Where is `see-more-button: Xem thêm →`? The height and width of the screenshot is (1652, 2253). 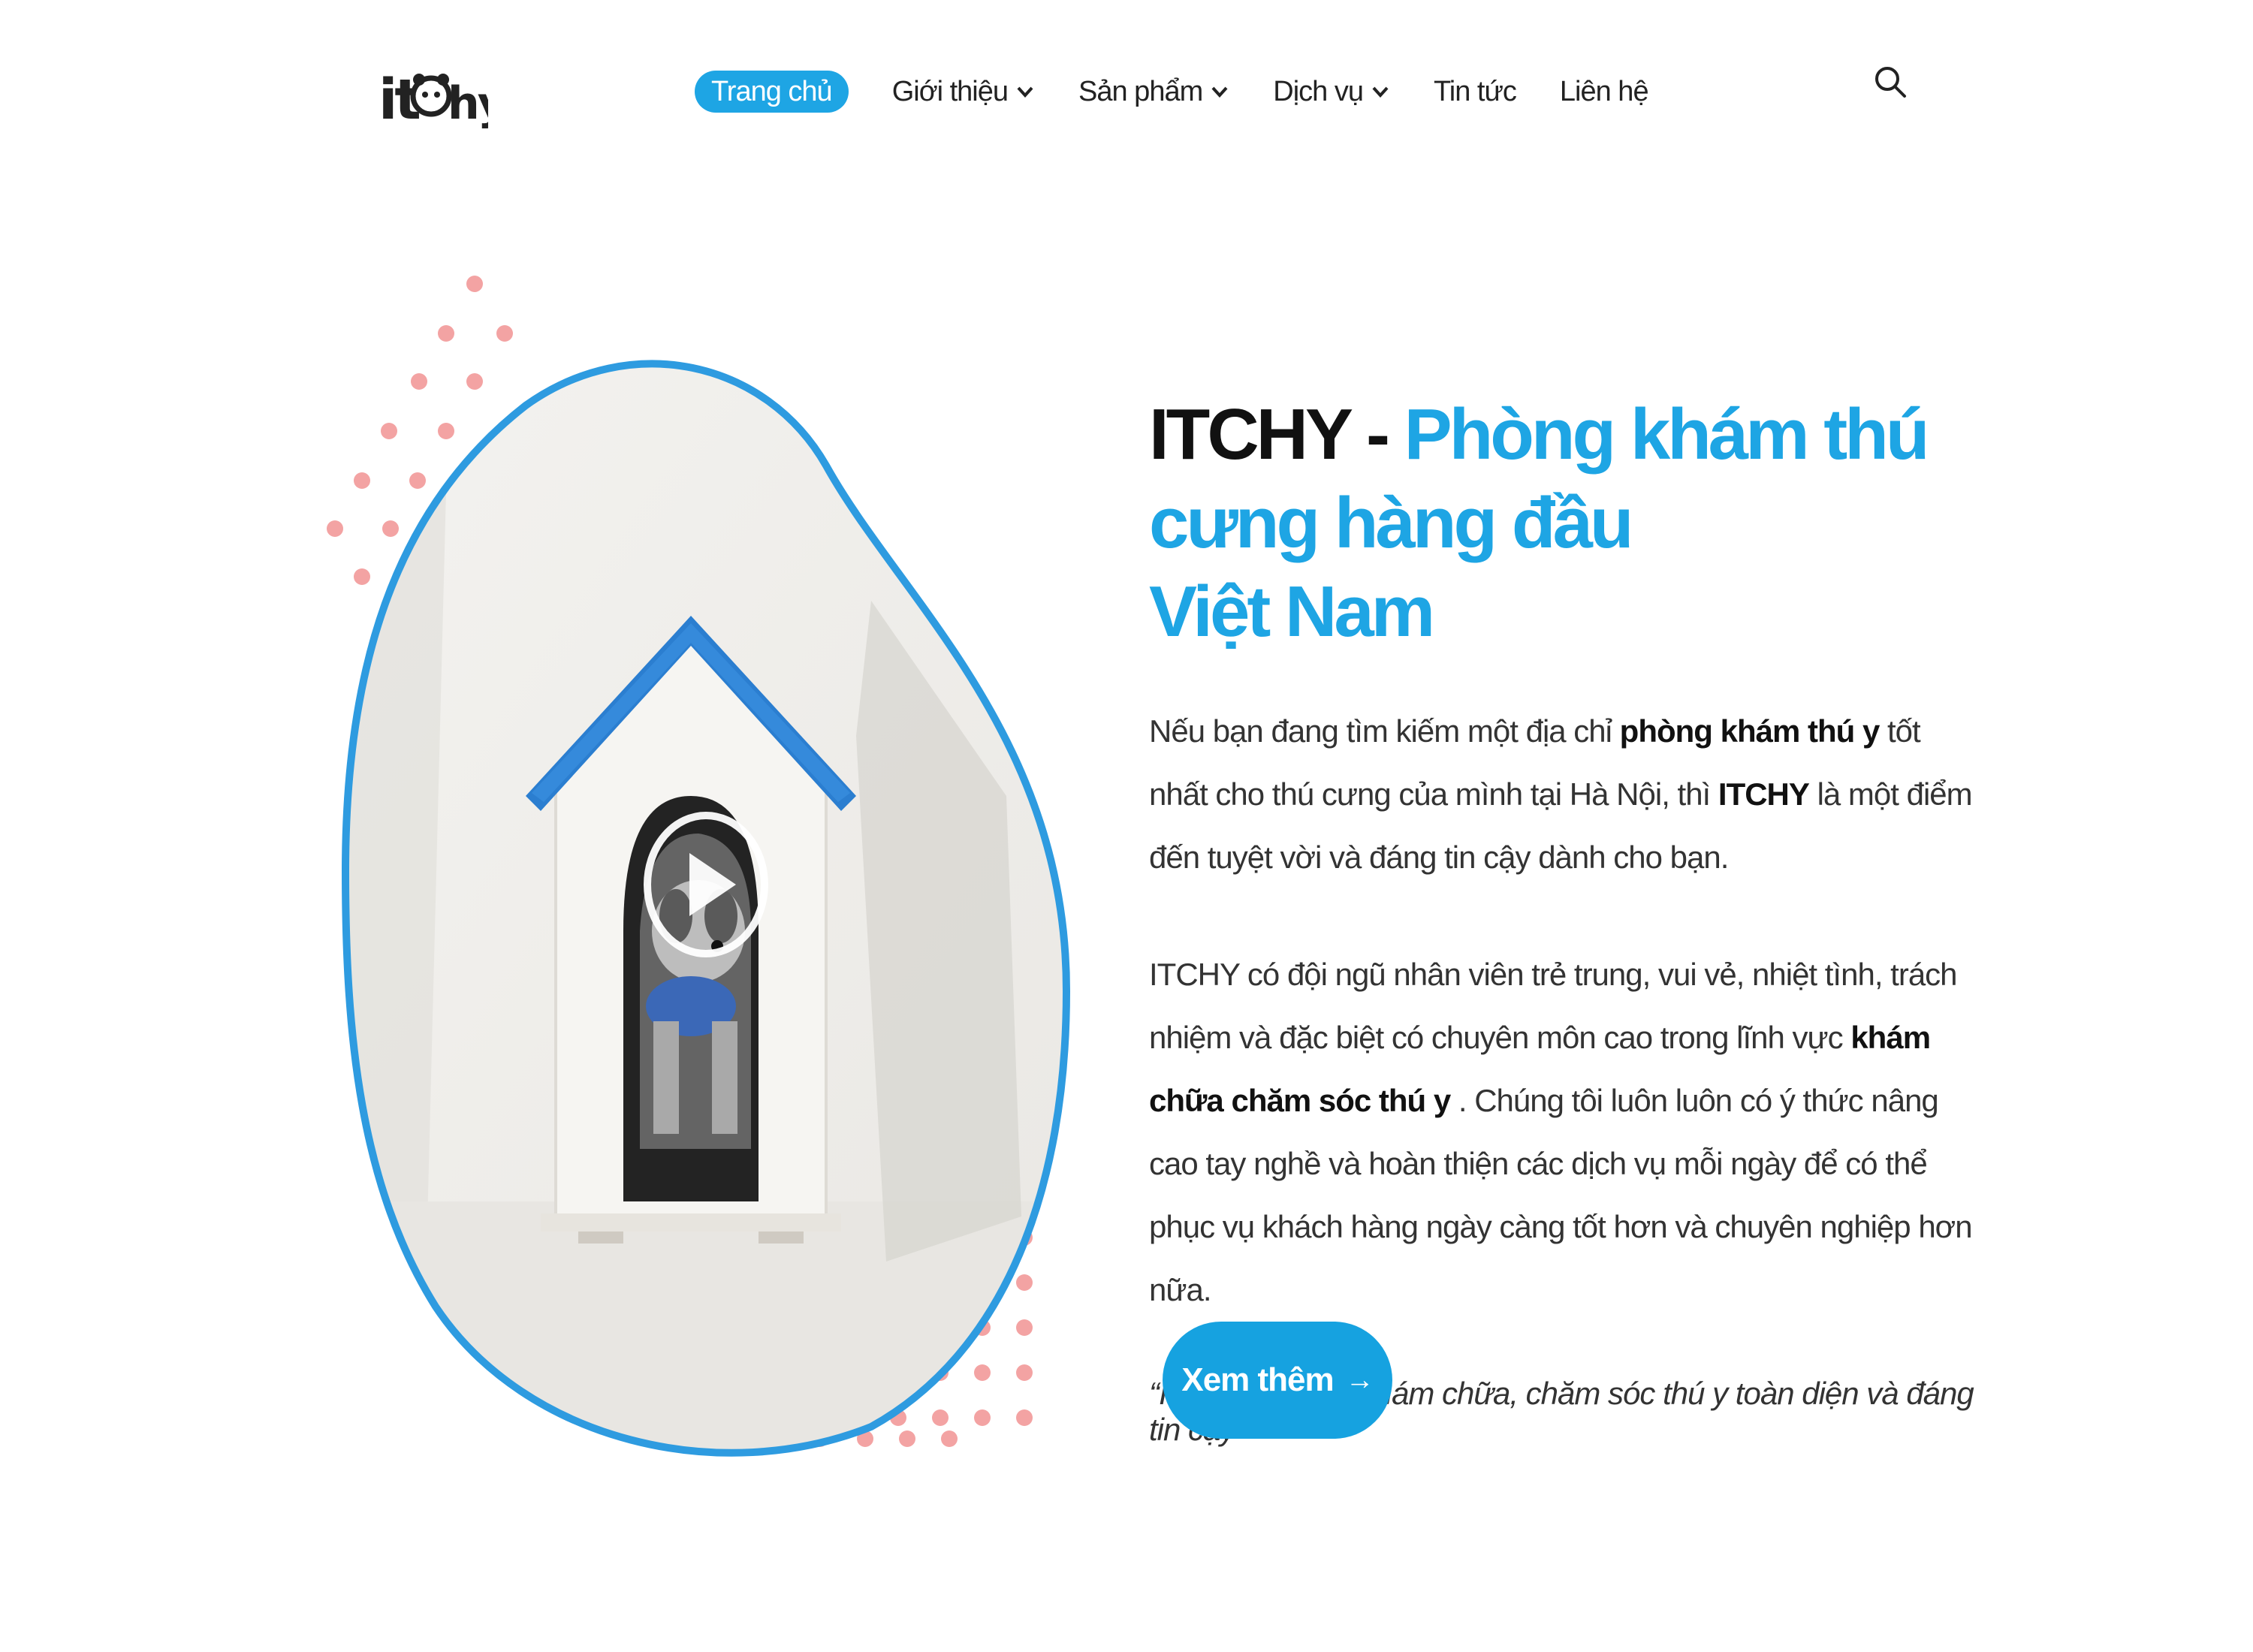 see-more-button: Xem thêm → is located at coordinates (1277, 1380).